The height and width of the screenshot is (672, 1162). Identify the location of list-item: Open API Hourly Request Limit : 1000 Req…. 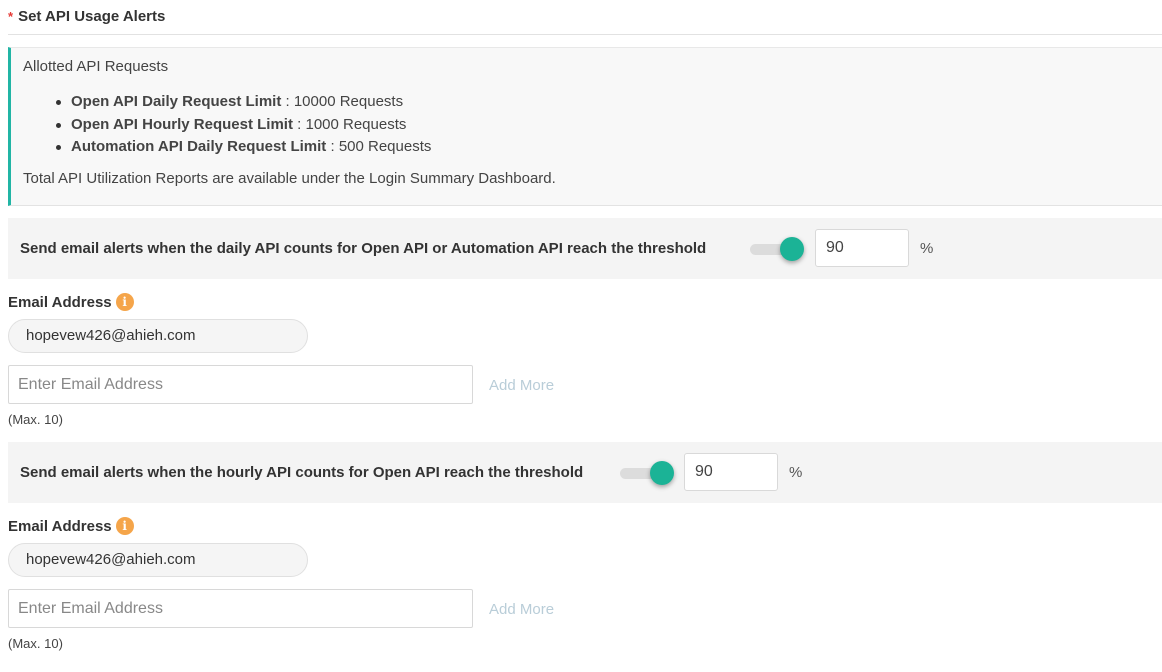
(243, 125).